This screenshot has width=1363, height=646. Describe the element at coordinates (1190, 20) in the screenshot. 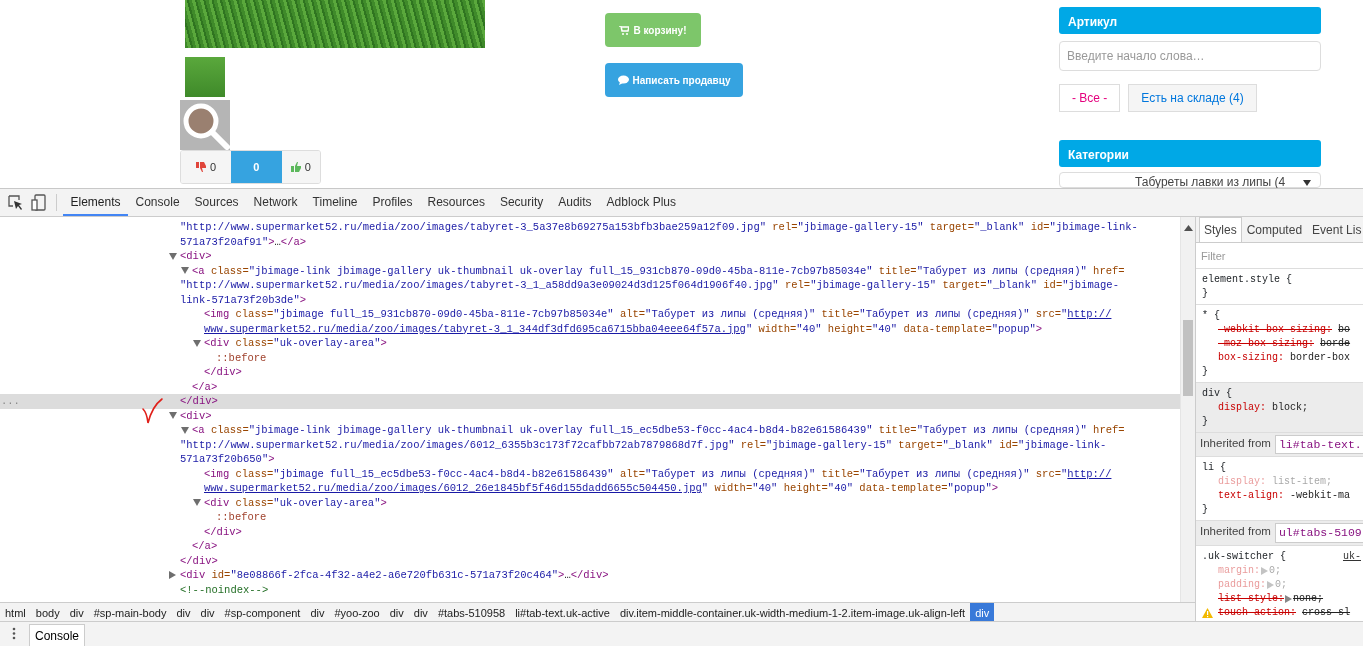

I see `section-header: Артикул` at that location.